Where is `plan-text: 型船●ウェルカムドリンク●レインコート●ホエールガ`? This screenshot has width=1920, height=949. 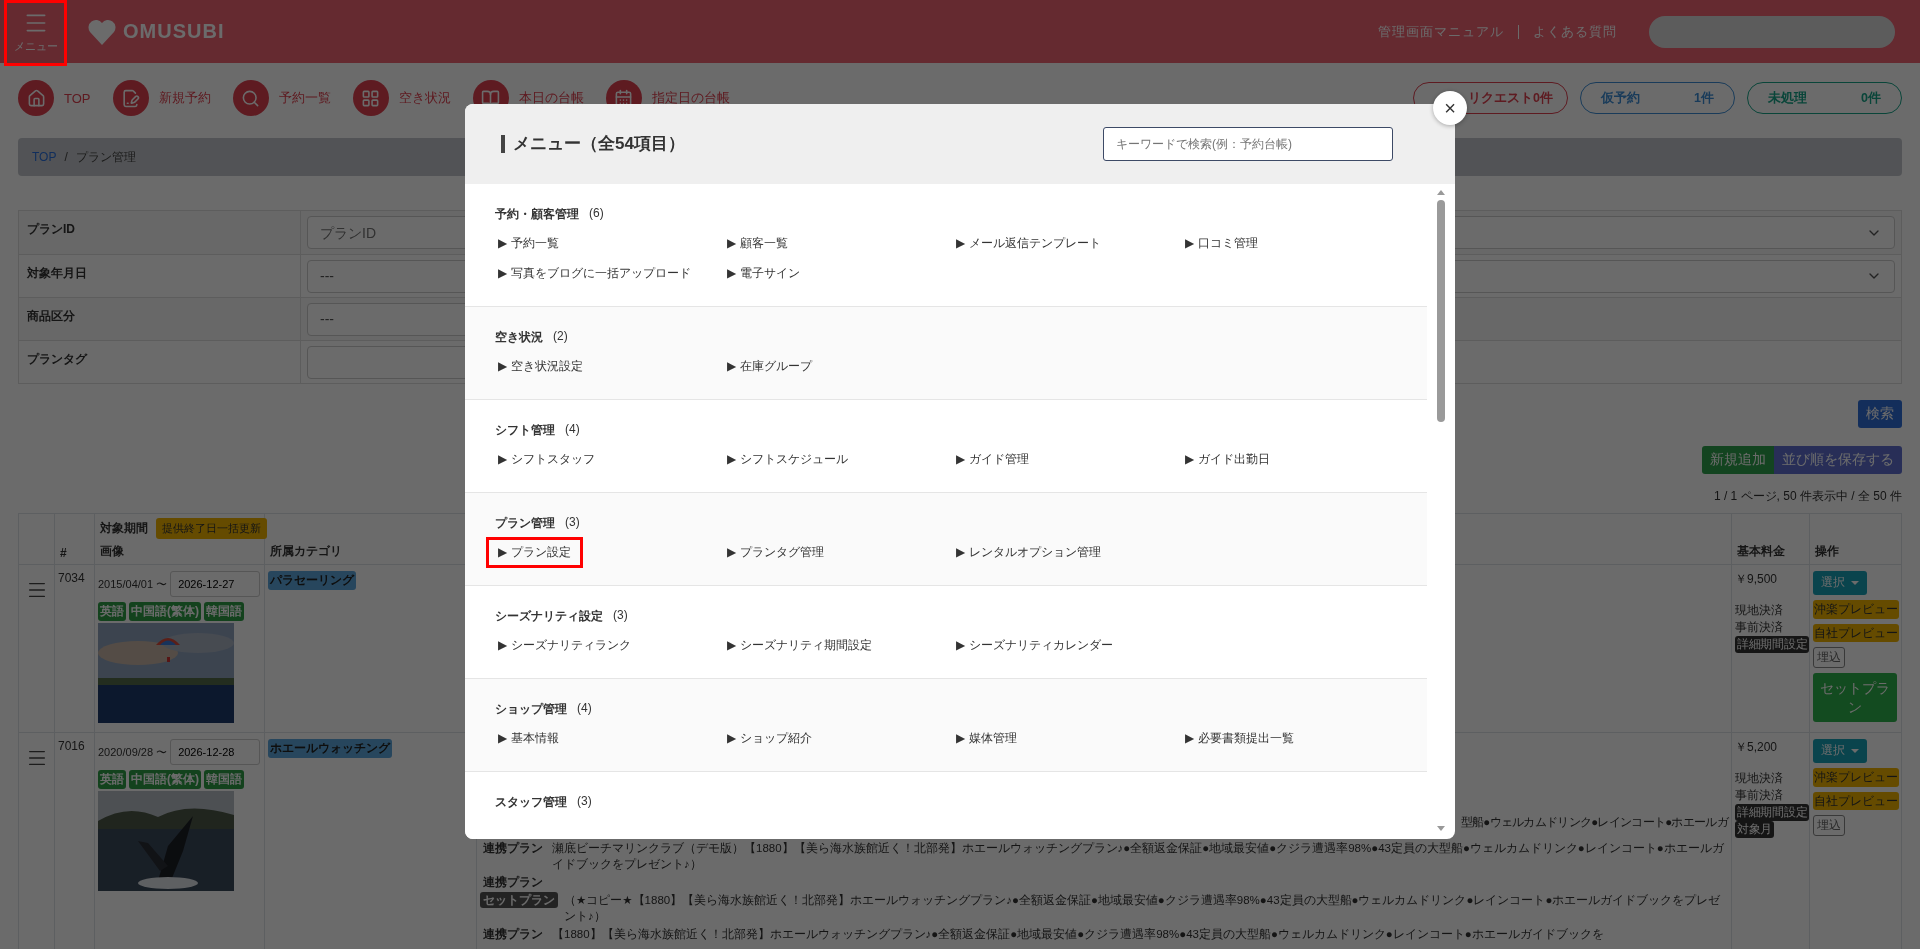
plan-text: 型船●ウェルカムドリンク●レインコート●ホエールガ is located at coordinates (1594, 822).